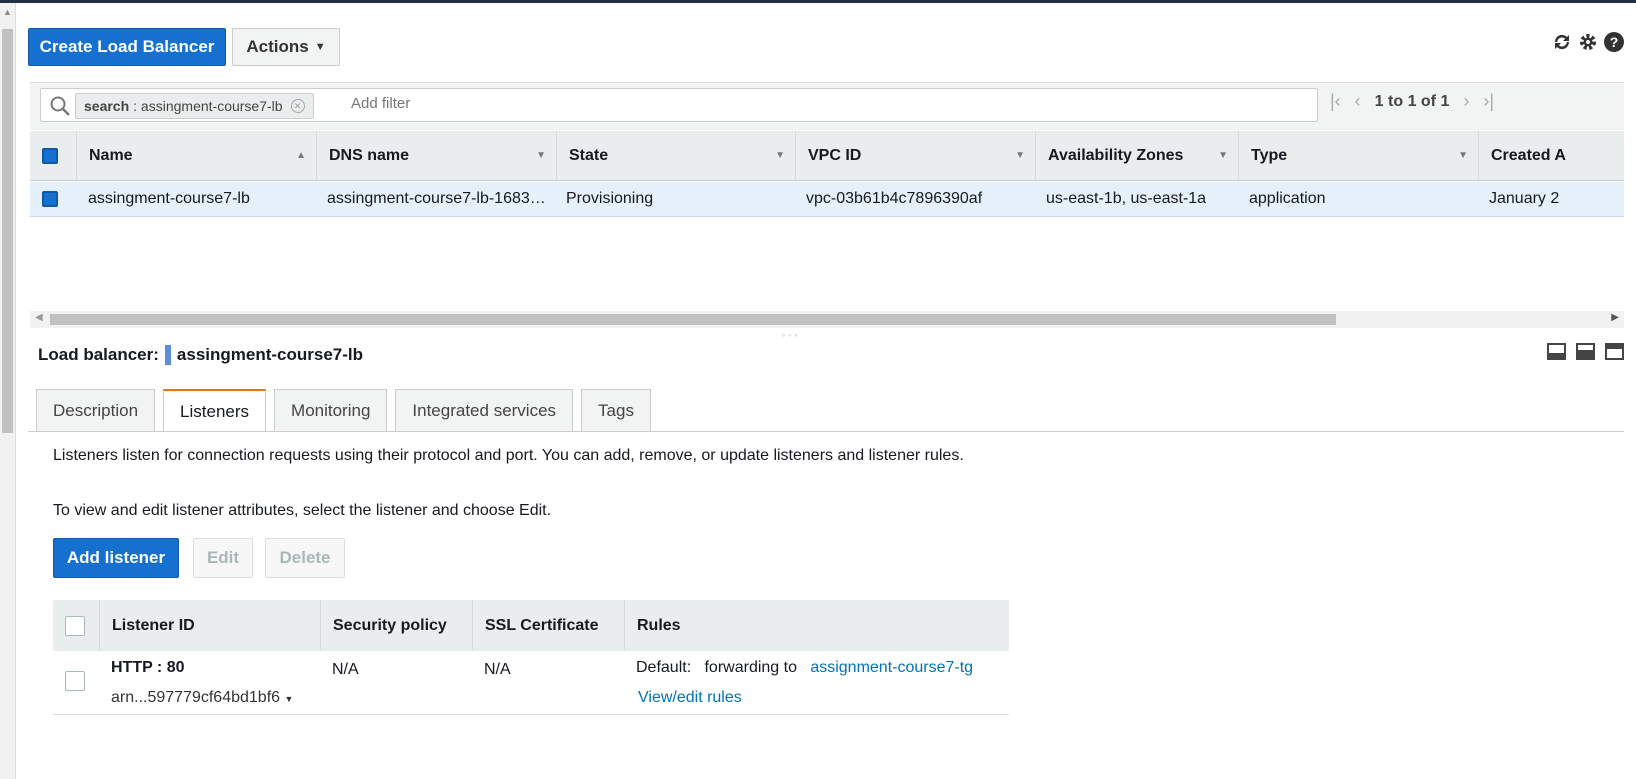 The image size is (1636, 779). Describe the element at coordinates (616, 410) in the screenshot. I see `tab-tags: Tags` at that location.